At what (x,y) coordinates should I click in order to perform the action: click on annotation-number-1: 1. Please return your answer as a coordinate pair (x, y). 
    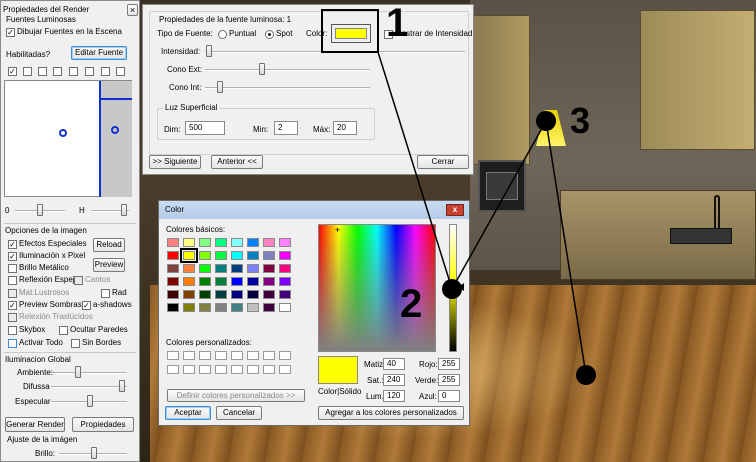
    Looking at the image, I should click on (397, 23).